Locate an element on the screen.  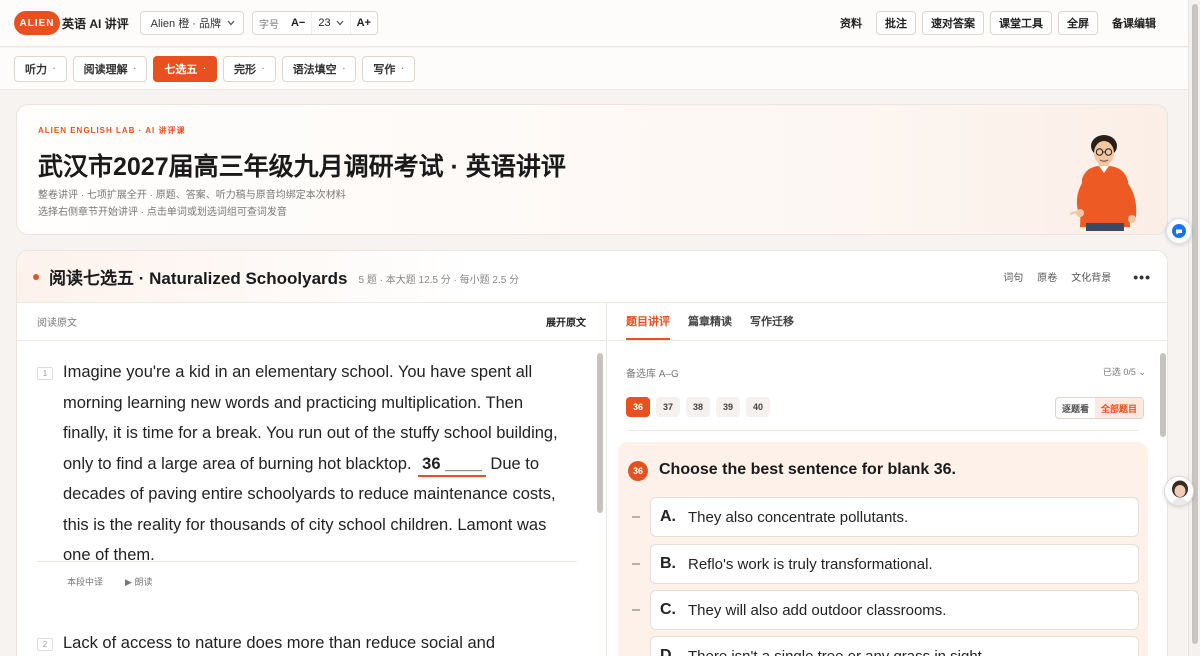
question-number-button: 38 is located at coordinates (698, 407).